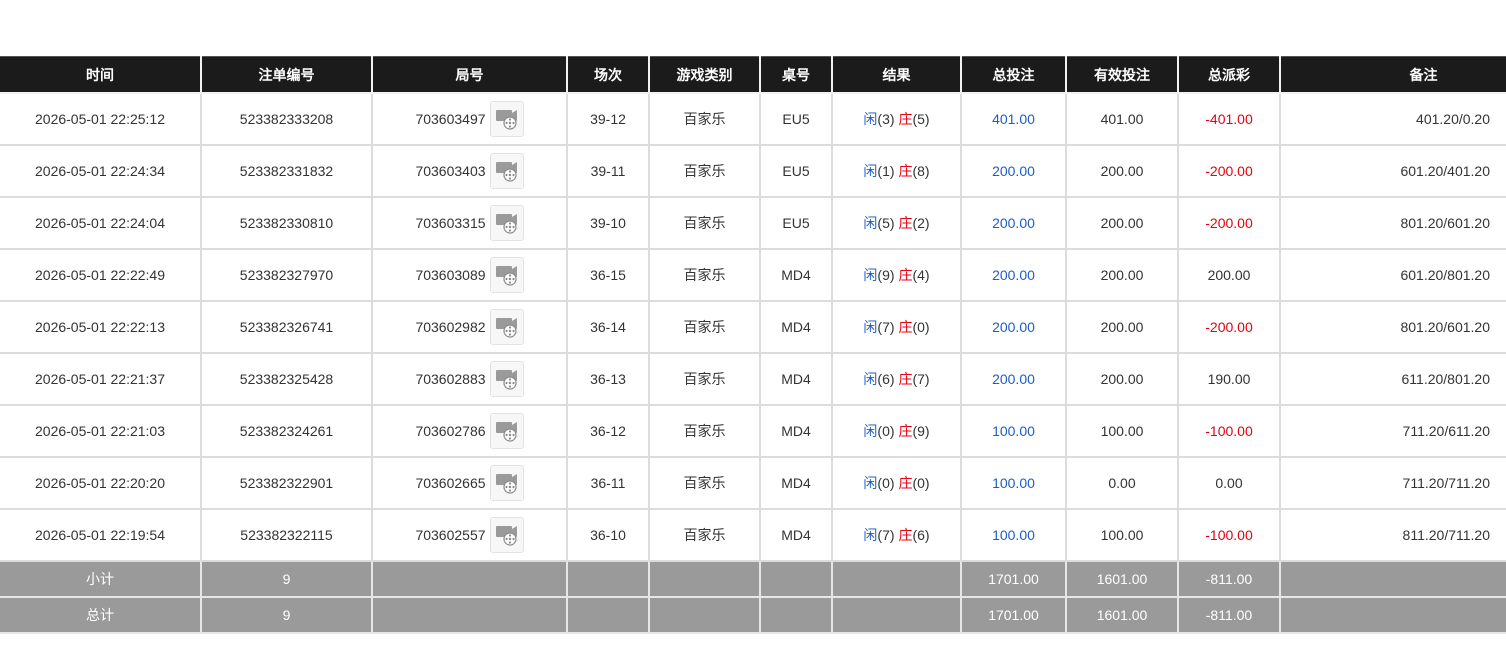  I want to click on cell-time: 2026-05-01 22:24:34, so click(101, 171).